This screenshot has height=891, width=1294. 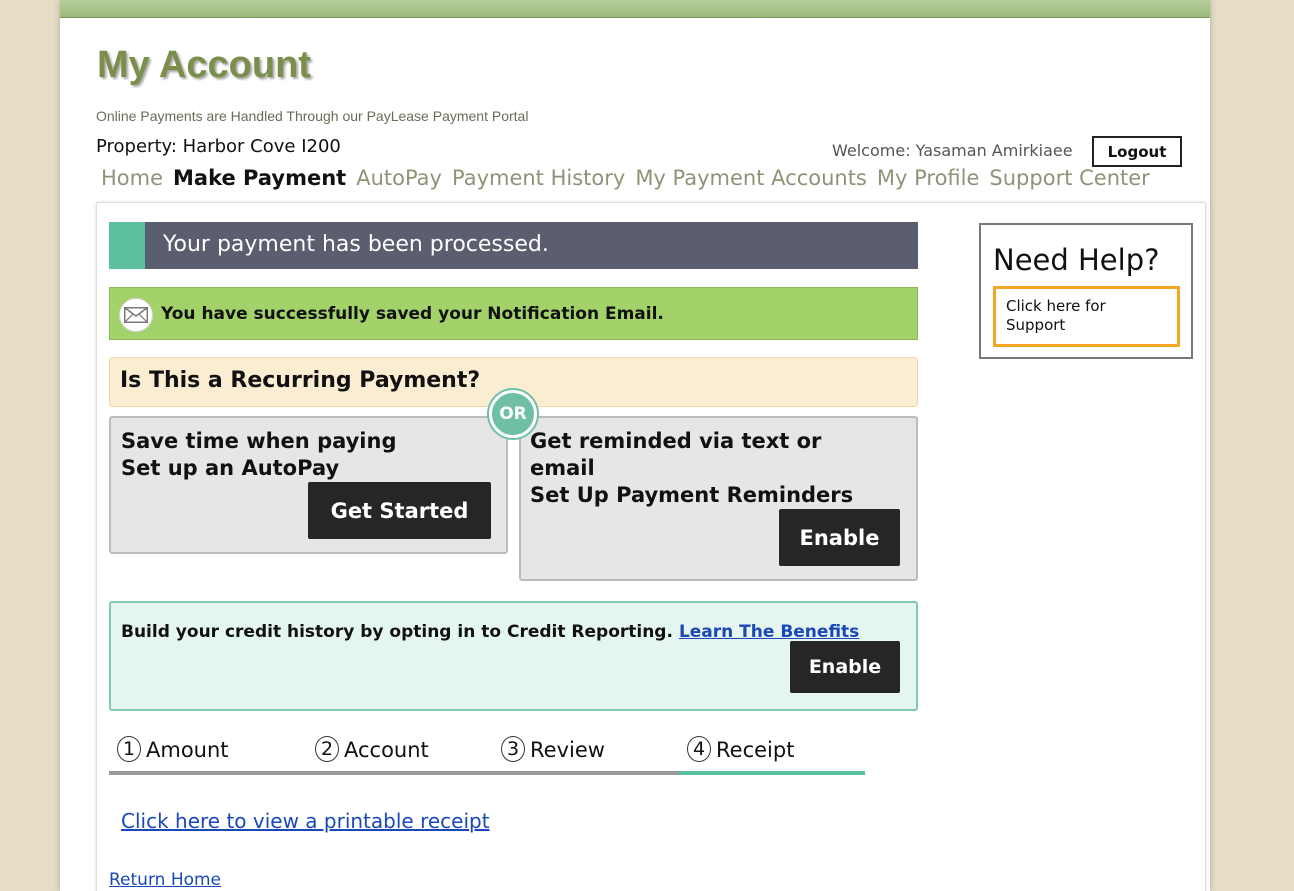 What do you see at coordinates (127, 245) in the screenshot?
I see `banner-accent` at bounding box center [127, 245].